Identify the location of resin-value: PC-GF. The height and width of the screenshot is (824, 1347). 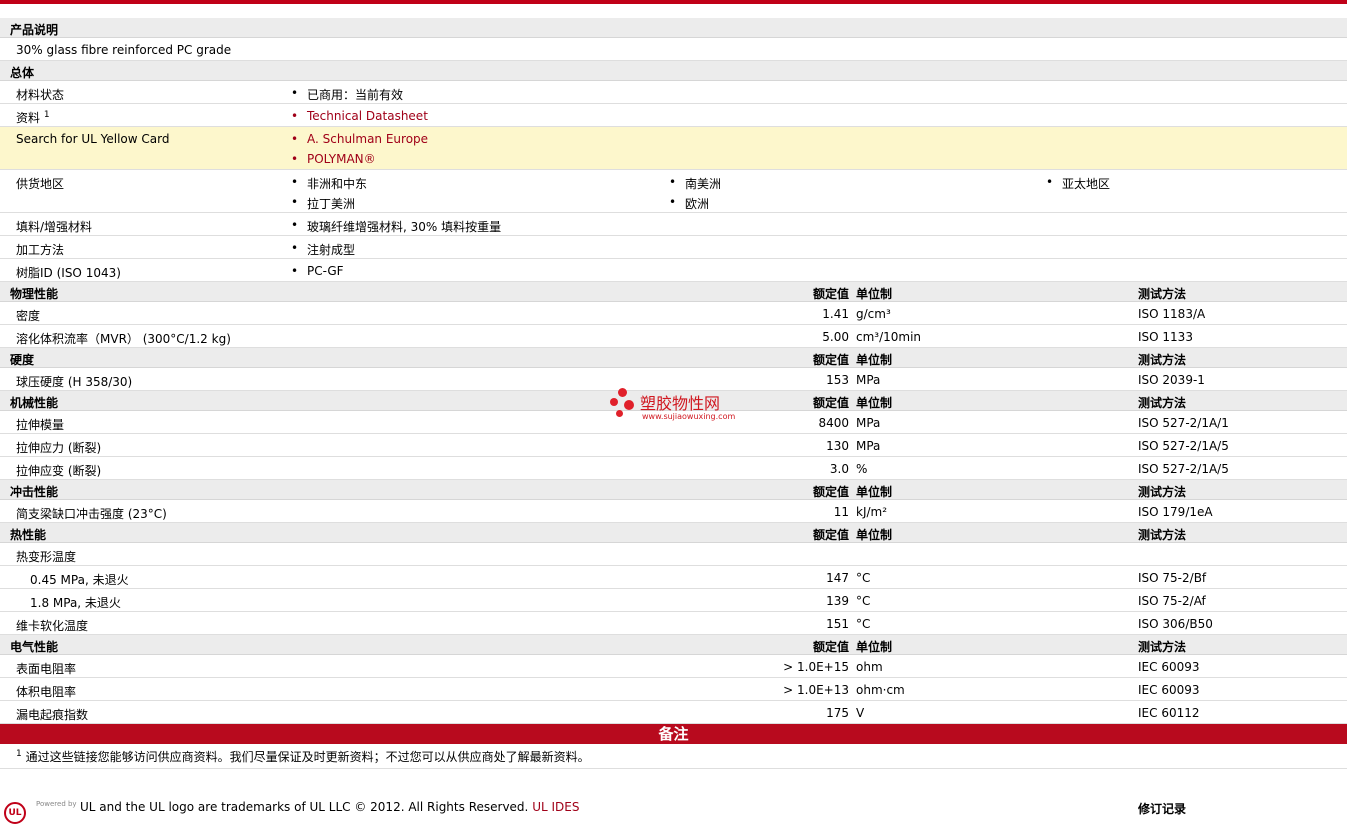
(317, 271).